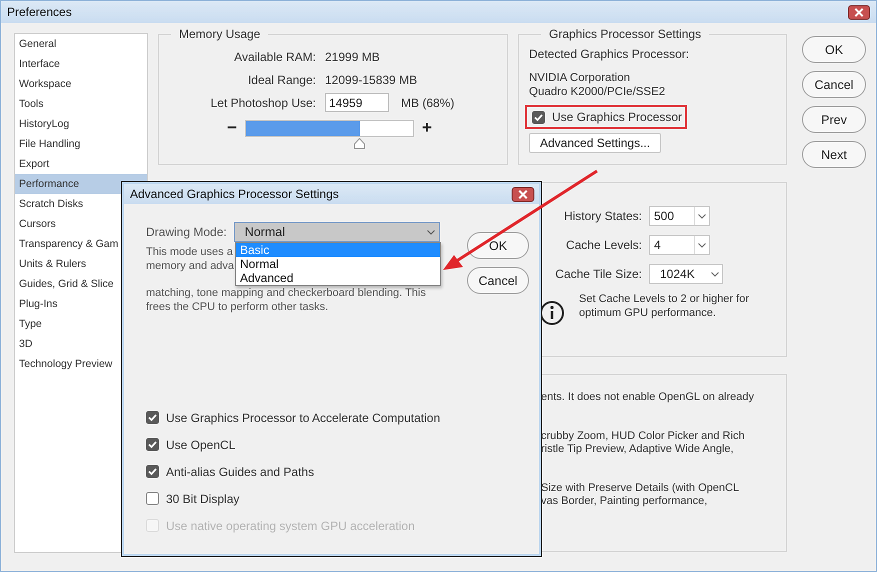 The image size is (877, 572). What do you see at coordinates (81, 64) in the screenshot?
I see `sidebar-item: Interface` at bounding box center [81, 64].